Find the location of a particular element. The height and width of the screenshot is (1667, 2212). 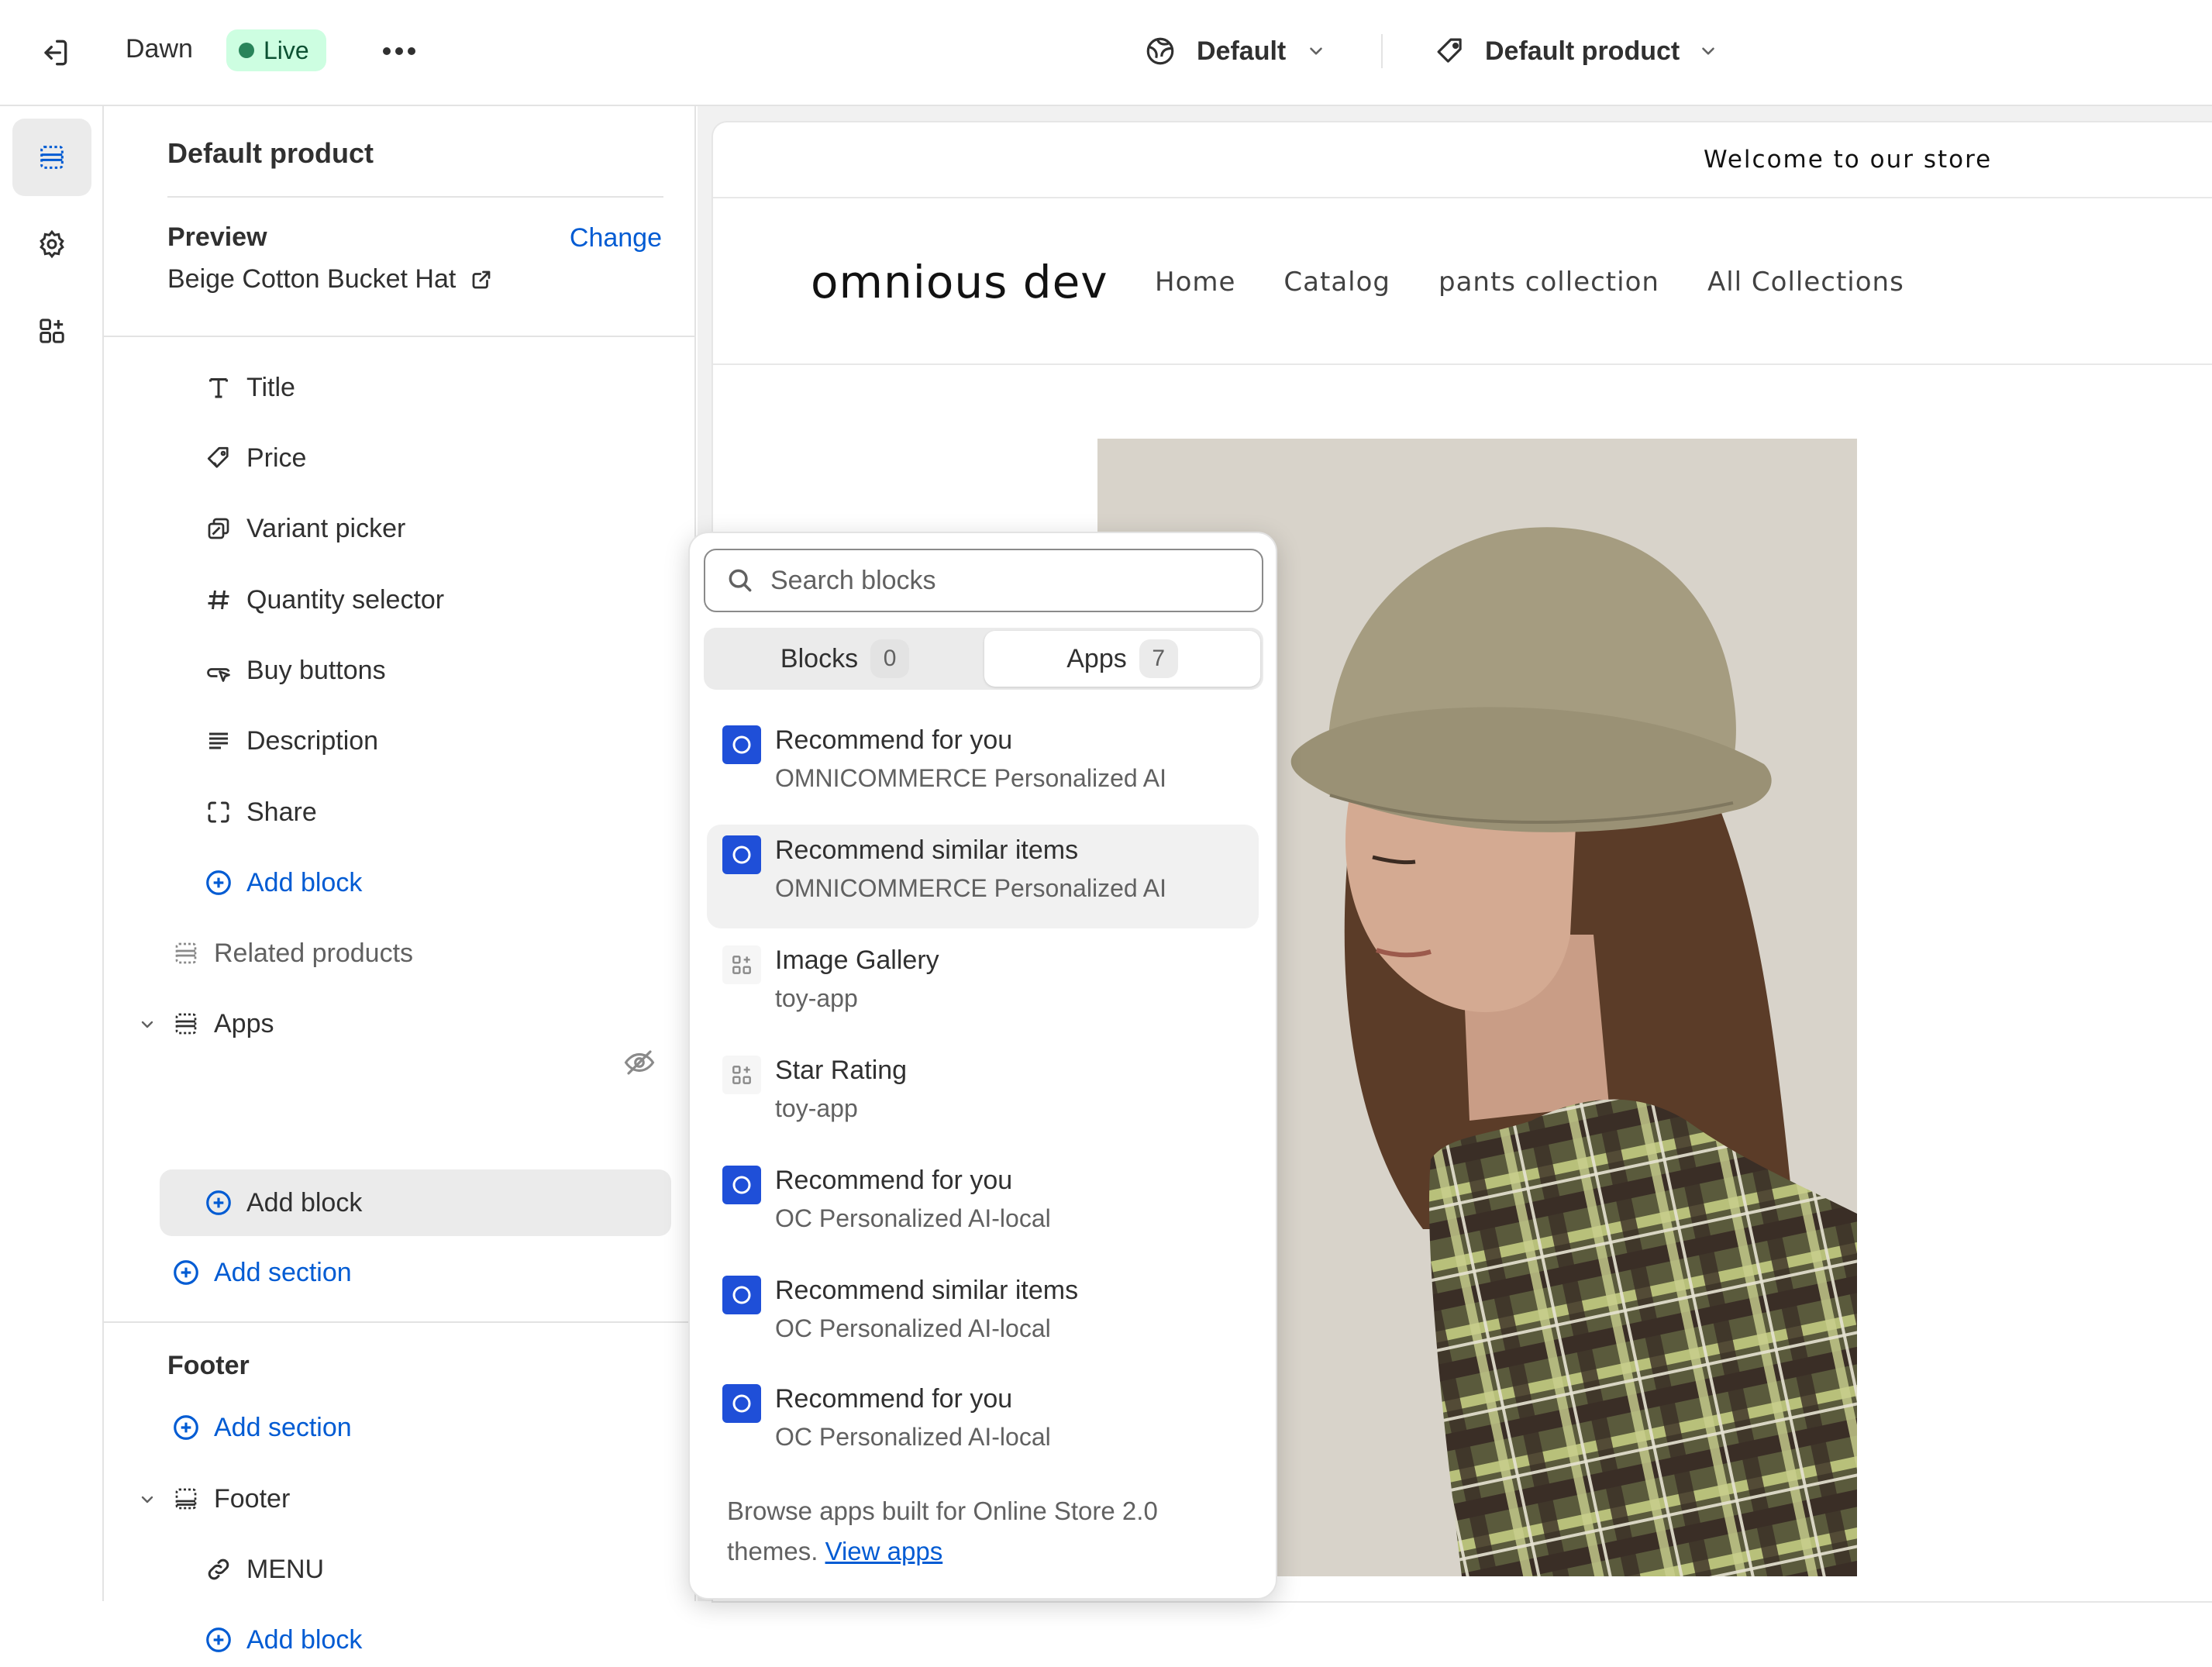

theme-settings-nav-button is located at coordinates (52, 244).